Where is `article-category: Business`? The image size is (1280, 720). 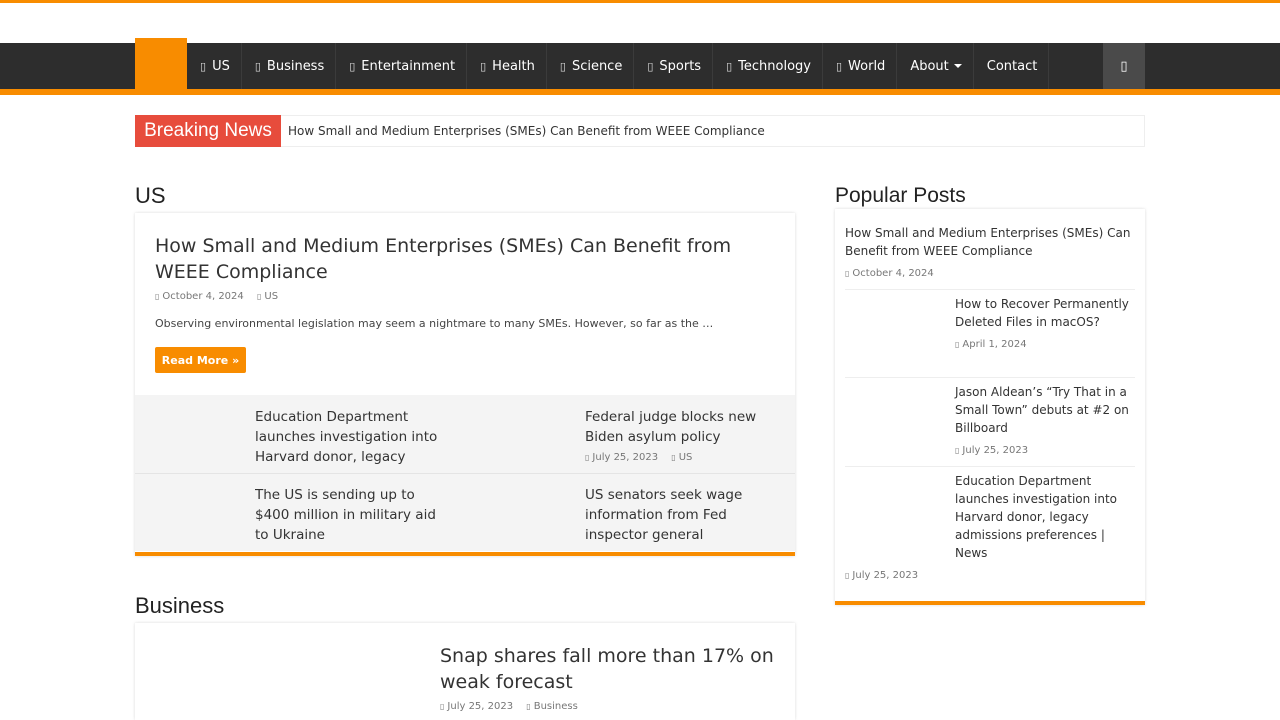
article-category: Business is located at coordinates (556, 706).